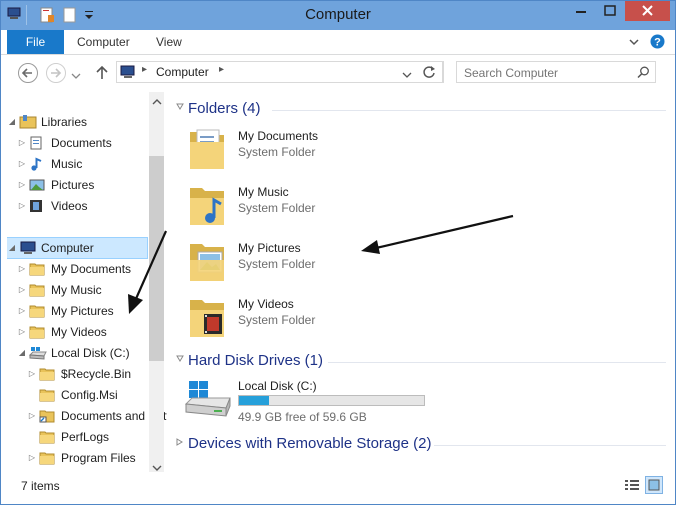 This screenshot has height=505, width=676. I want to click on drive-usage-fill, so click(254, 400).